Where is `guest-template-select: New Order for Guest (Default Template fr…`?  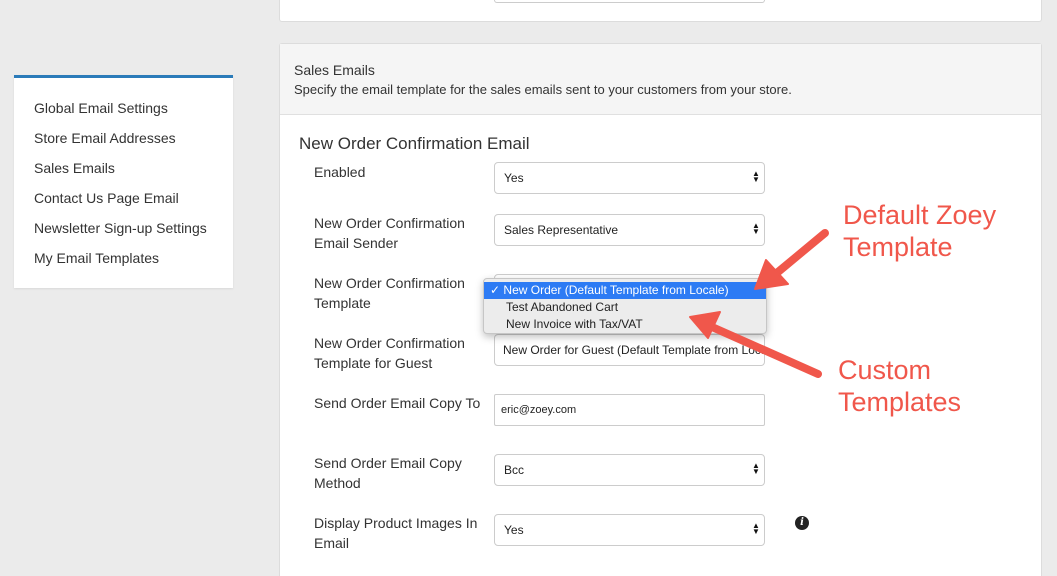 guest-template-select: New Order for Guest (Default Template fr… is located at coordinates (629, 350).